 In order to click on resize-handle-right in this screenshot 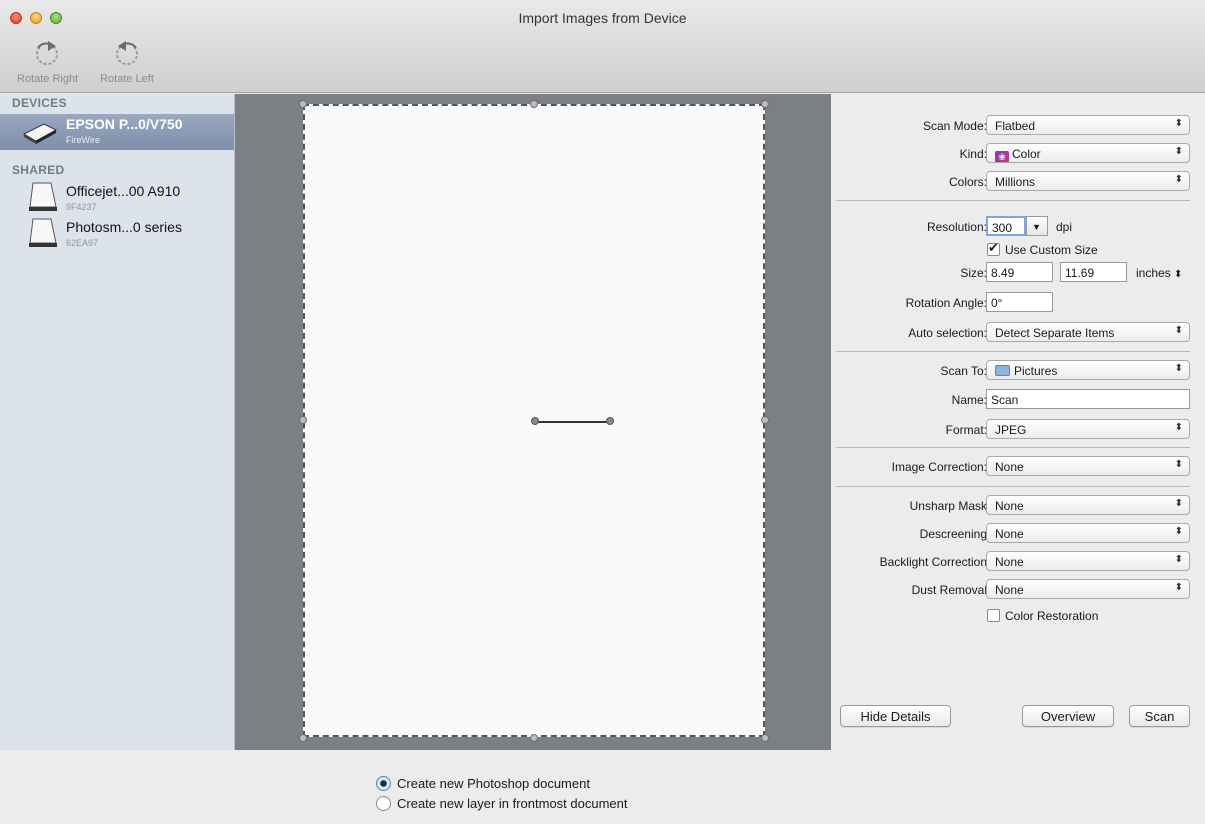, I will do `click(765, 420)`.